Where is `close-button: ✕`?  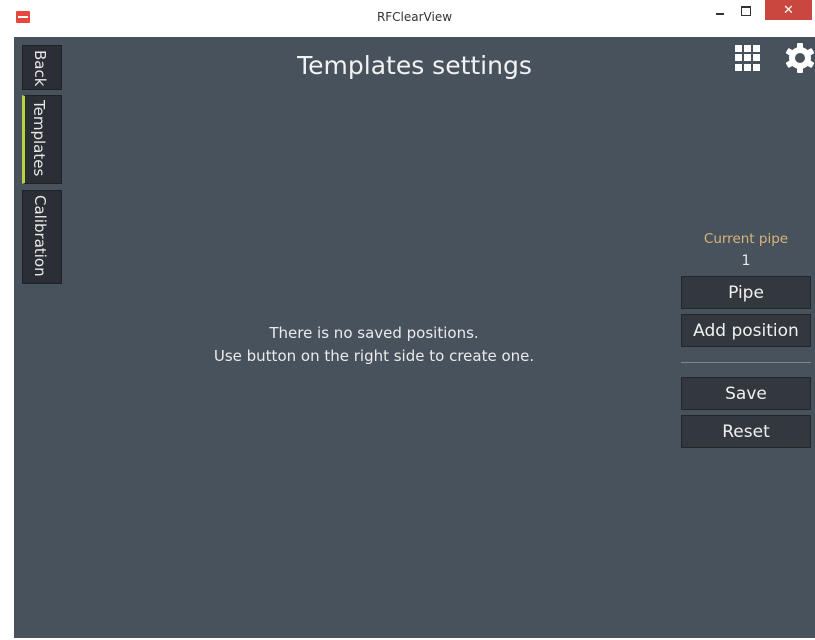
close-button: ✕ is located at coordinates (788, 10).